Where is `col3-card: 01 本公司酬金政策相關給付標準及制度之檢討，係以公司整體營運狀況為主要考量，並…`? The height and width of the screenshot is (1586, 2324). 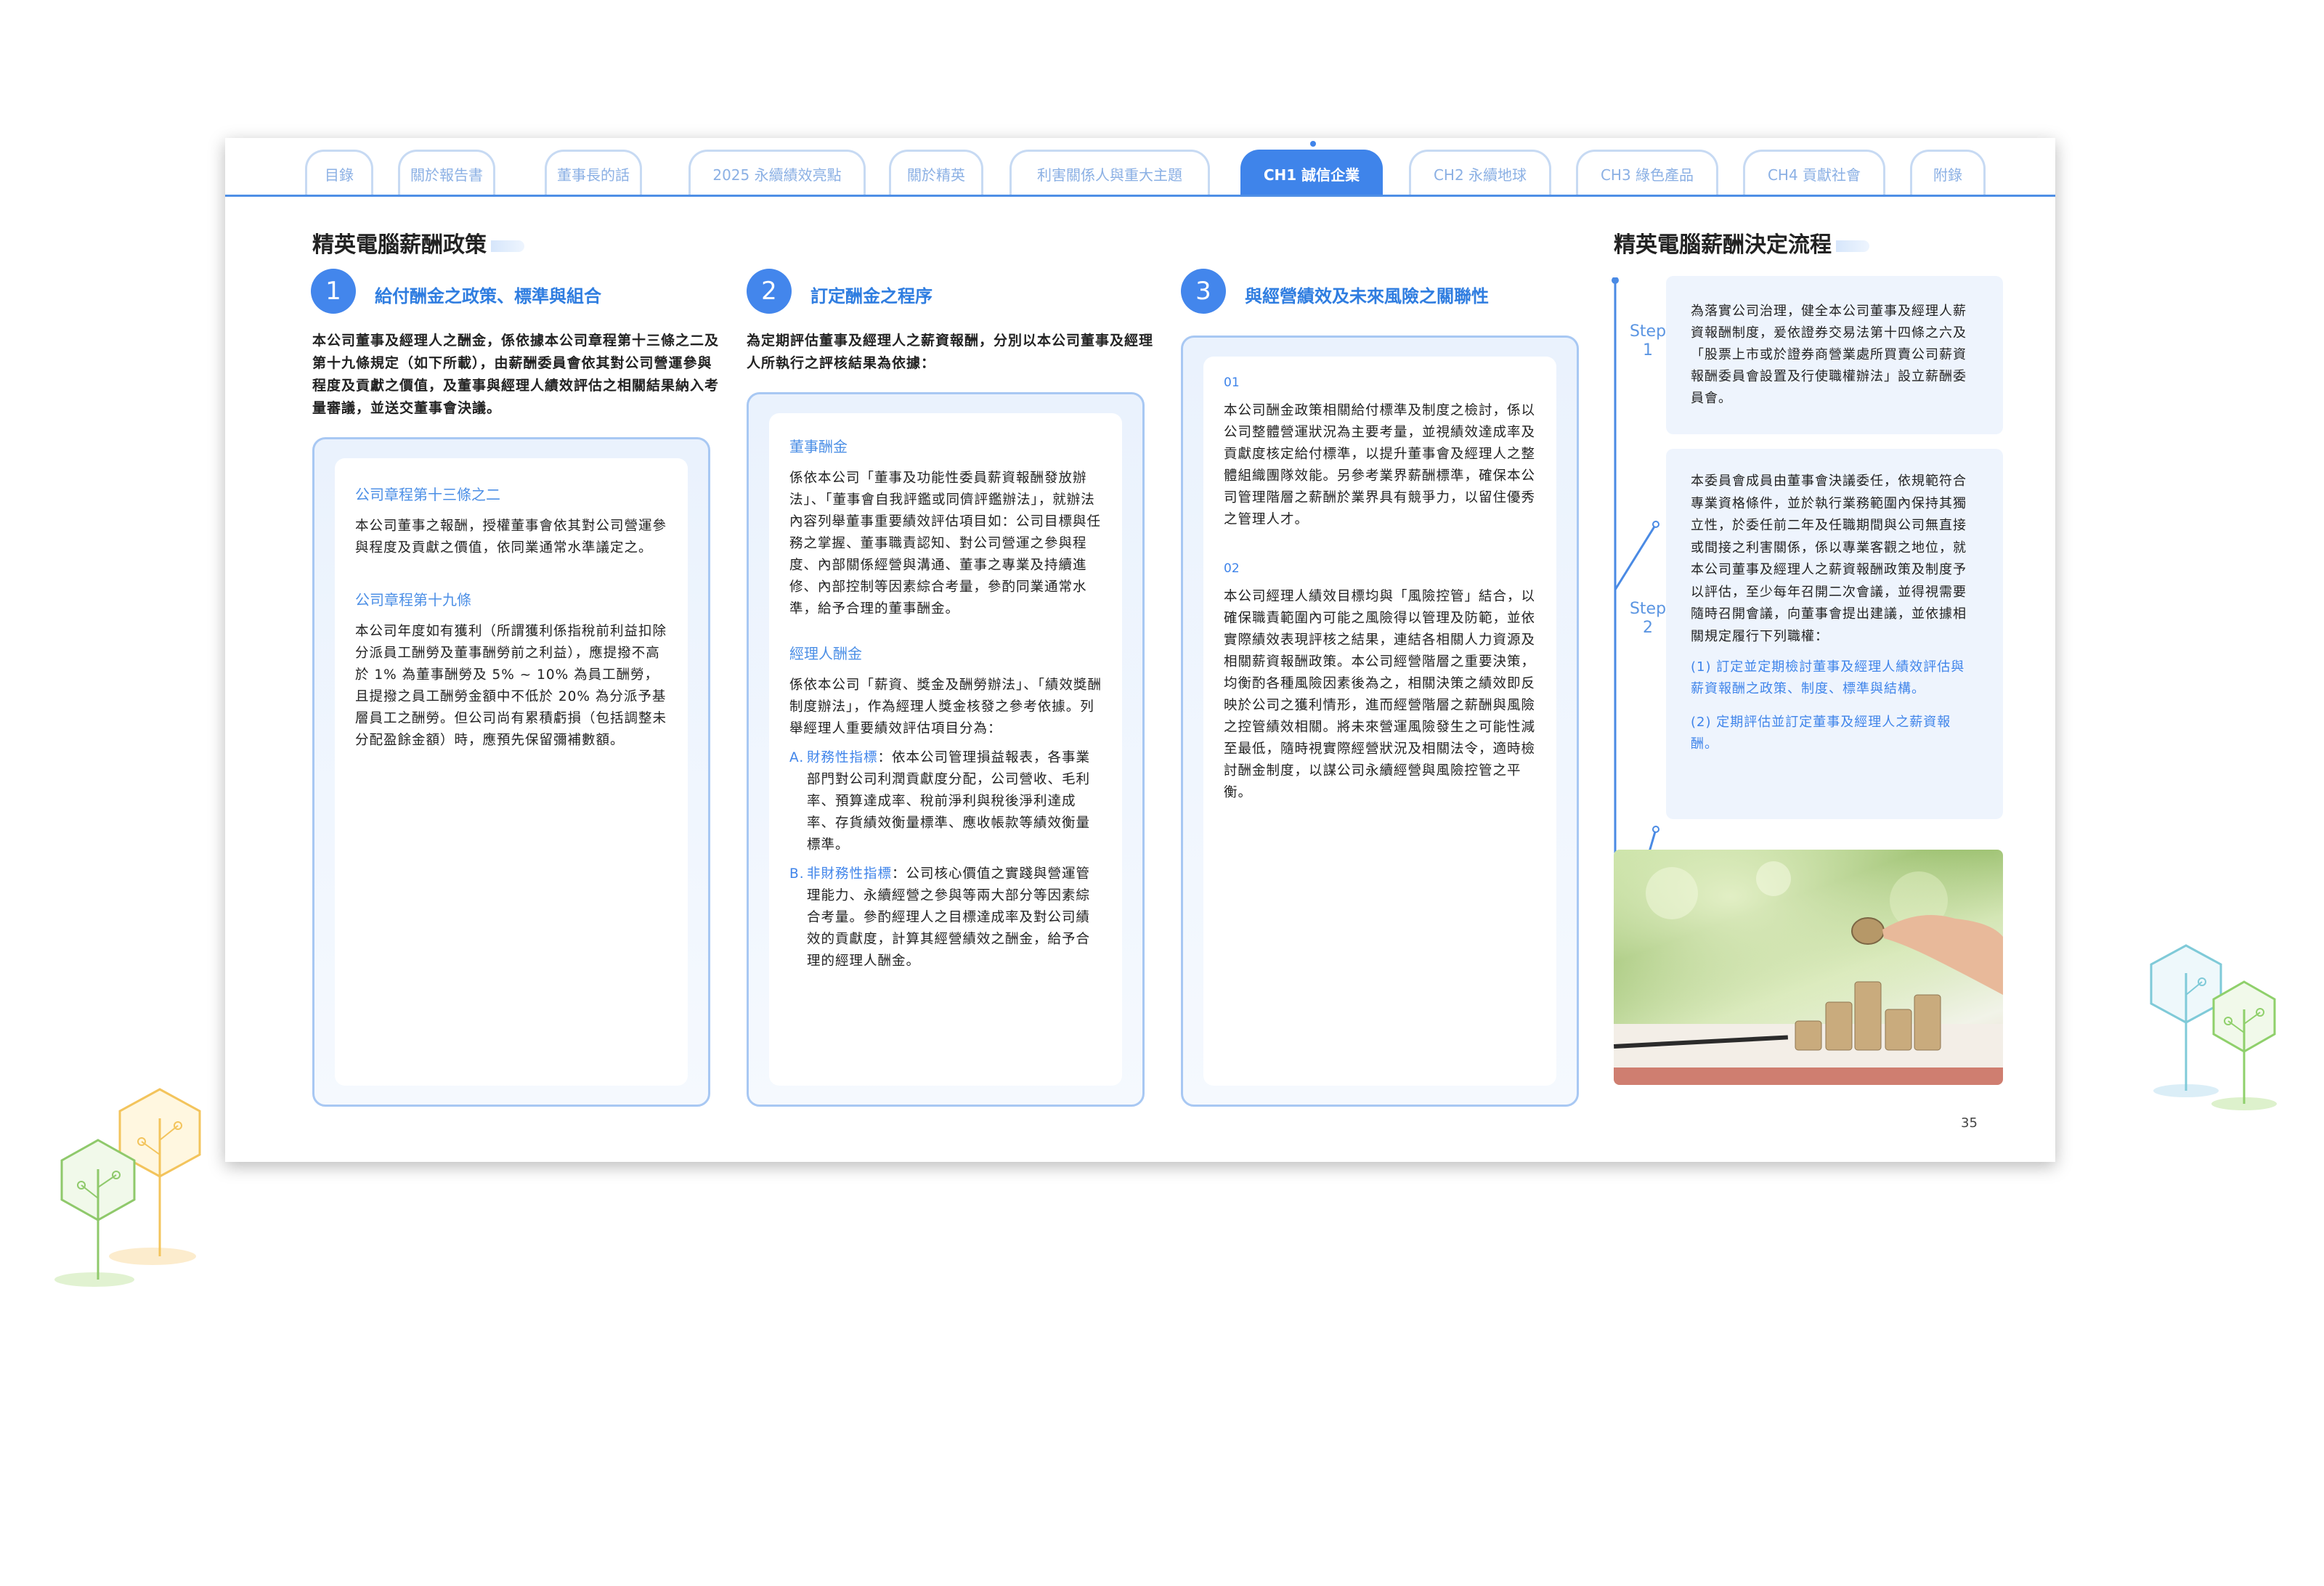
col3-card: 01 本公司酬金政策相關給付標準及制度之檢討，係以公司整體營運狀況為主要考量，並… is located at coordinates (1380, 721).